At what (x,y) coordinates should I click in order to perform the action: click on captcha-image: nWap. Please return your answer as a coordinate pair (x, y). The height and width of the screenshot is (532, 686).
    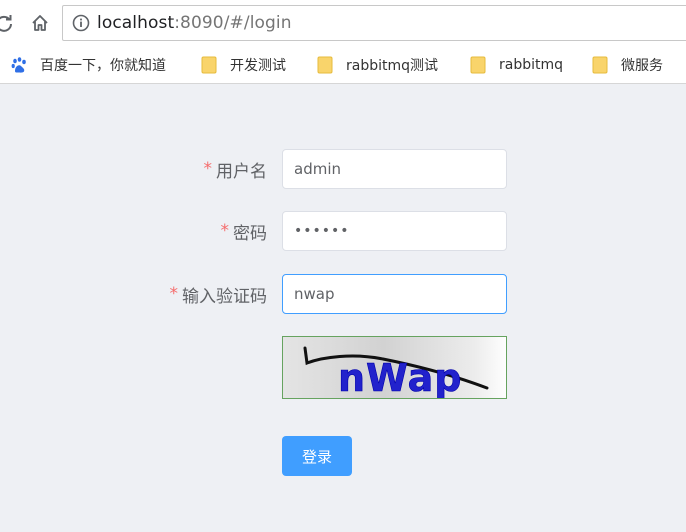
    Looking at the image, I should click on (394, 367).